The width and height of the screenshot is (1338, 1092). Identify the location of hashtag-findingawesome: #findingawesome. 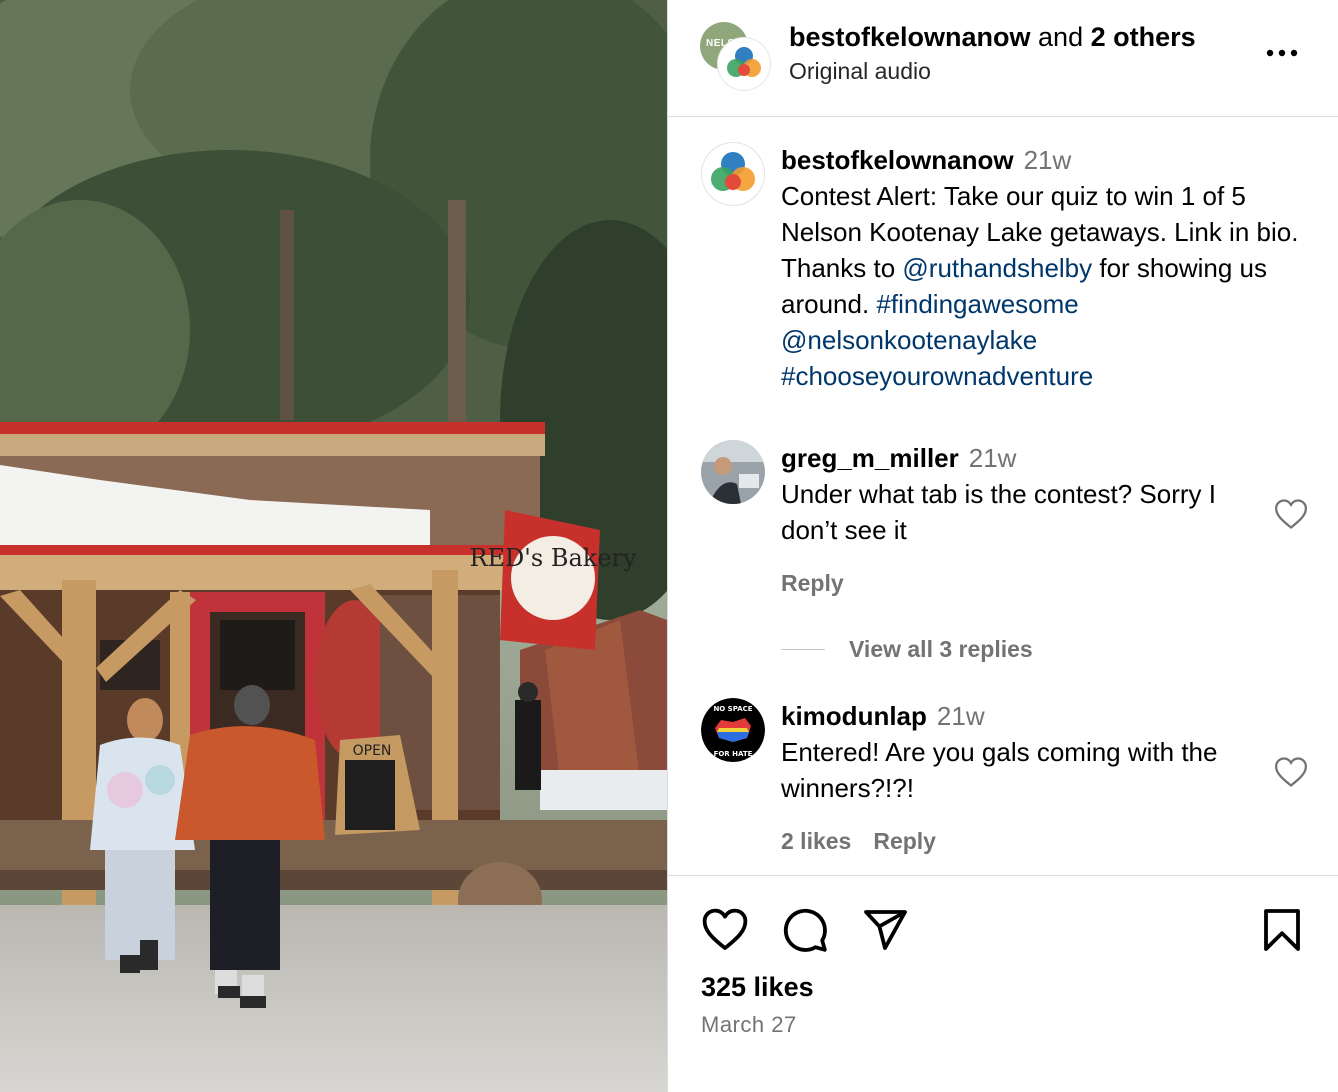
(977, 304).